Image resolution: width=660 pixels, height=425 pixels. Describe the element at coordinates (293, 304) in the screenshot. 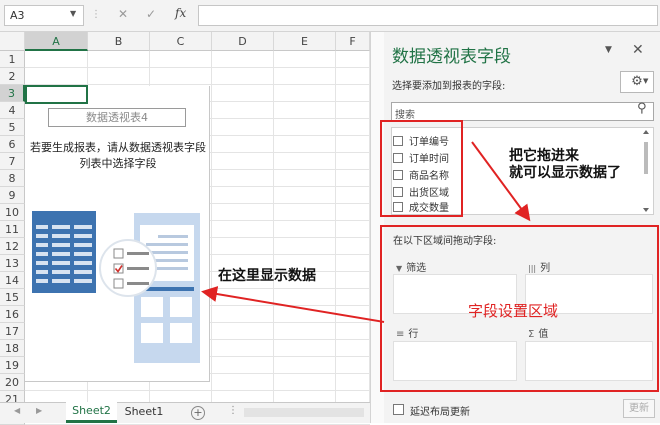

I see `arrow-to-pivot` at that location.